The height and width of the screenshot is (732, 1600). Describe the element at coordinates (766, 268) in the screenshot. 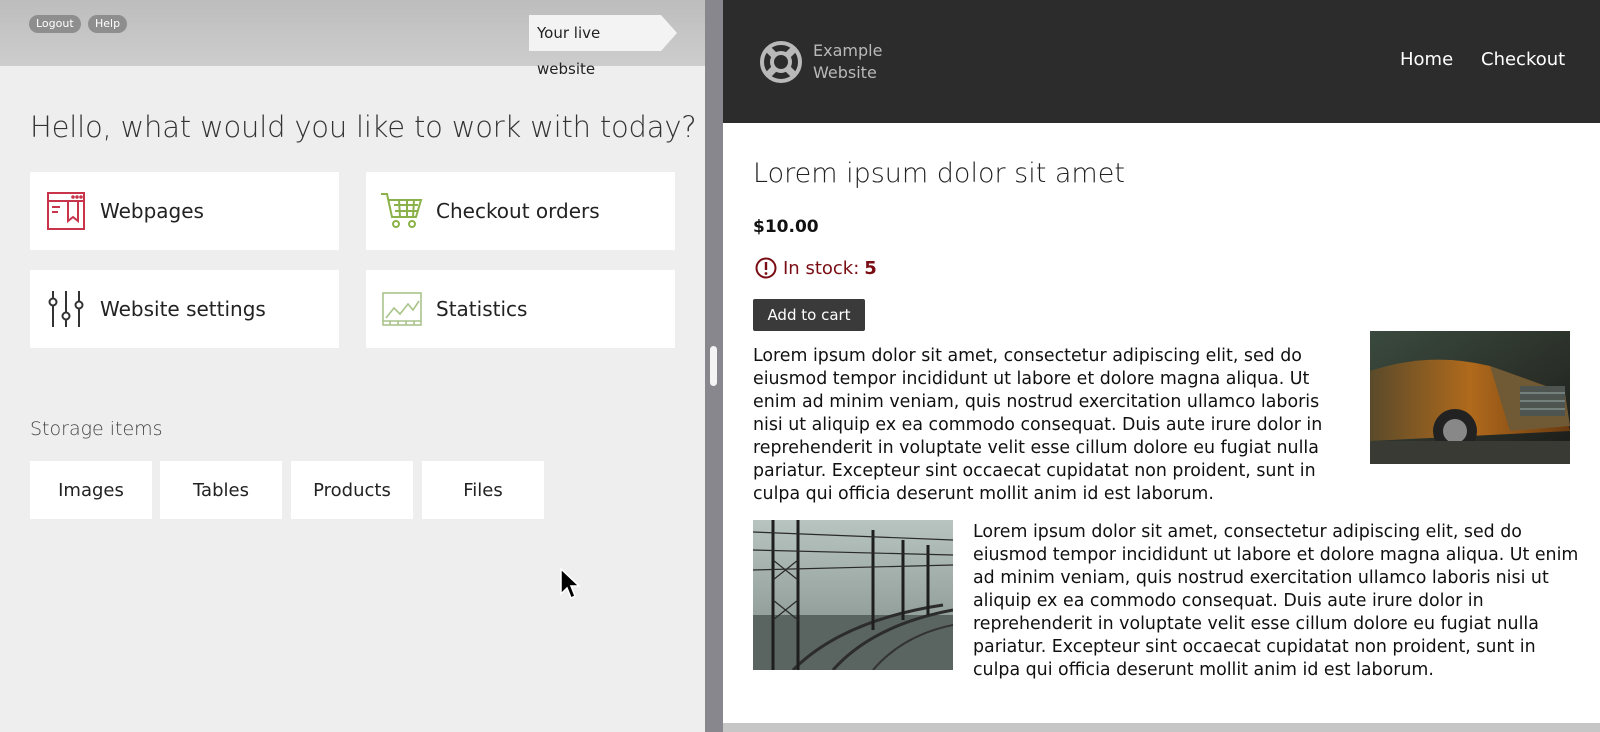

I see `warning-icon` at that location.